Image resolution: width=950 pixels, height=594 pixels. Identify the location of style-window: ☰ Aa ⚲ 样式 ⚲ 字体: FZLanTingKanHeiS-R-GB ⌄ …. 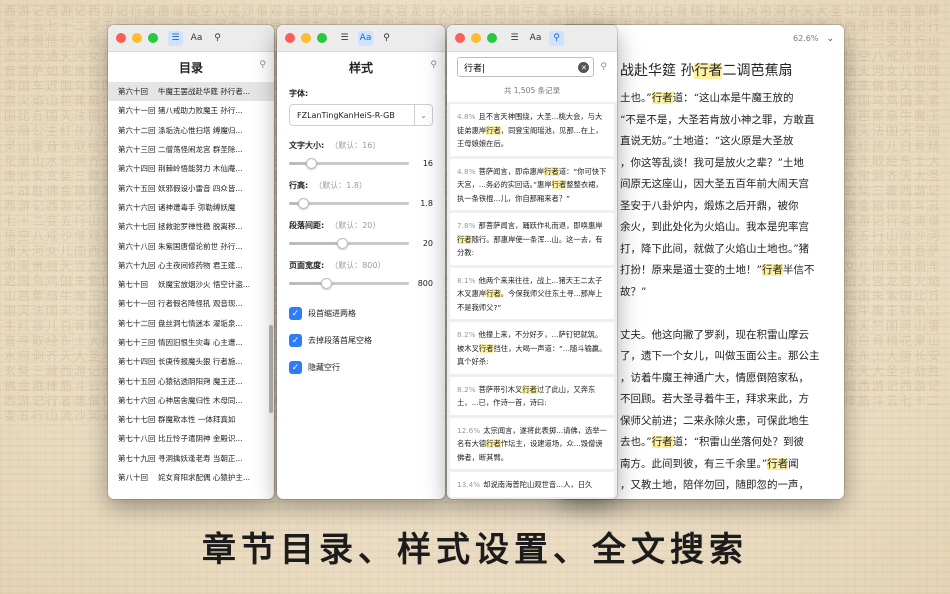
(361, 262).